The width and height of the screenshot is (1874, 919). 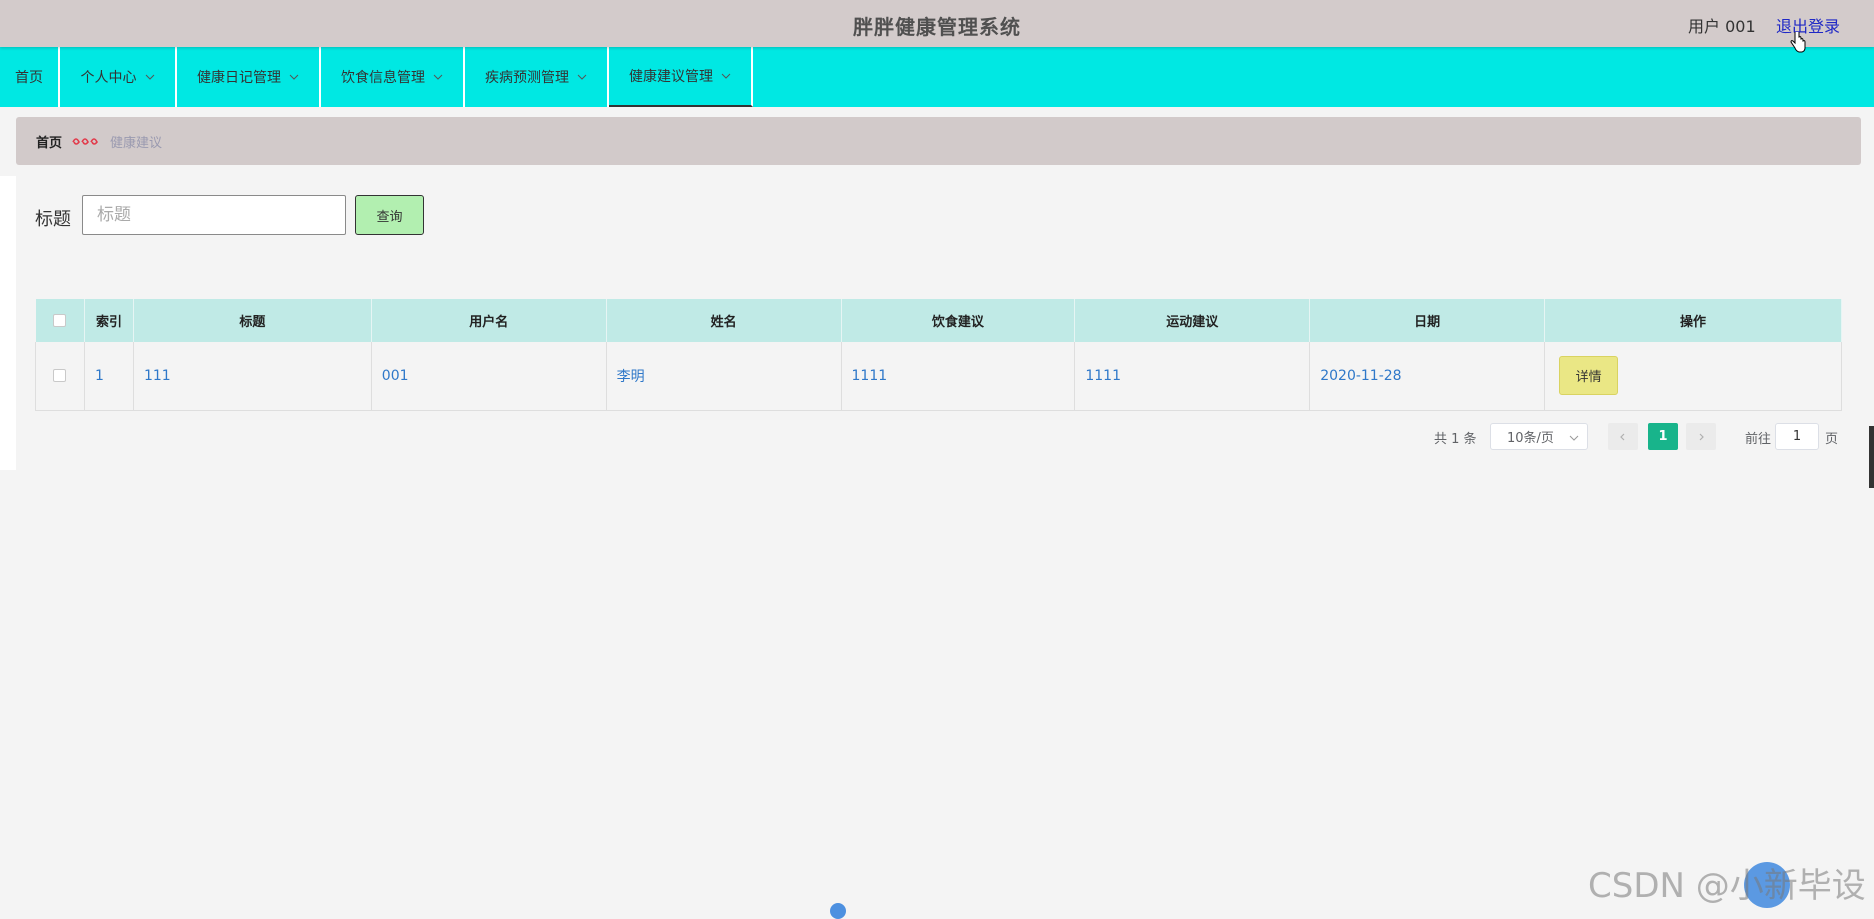 What do you see at coordinates (1530, 438) in the screenshot?
I see `page-size-value: 10条/页` at bounding box center [1530, 438].